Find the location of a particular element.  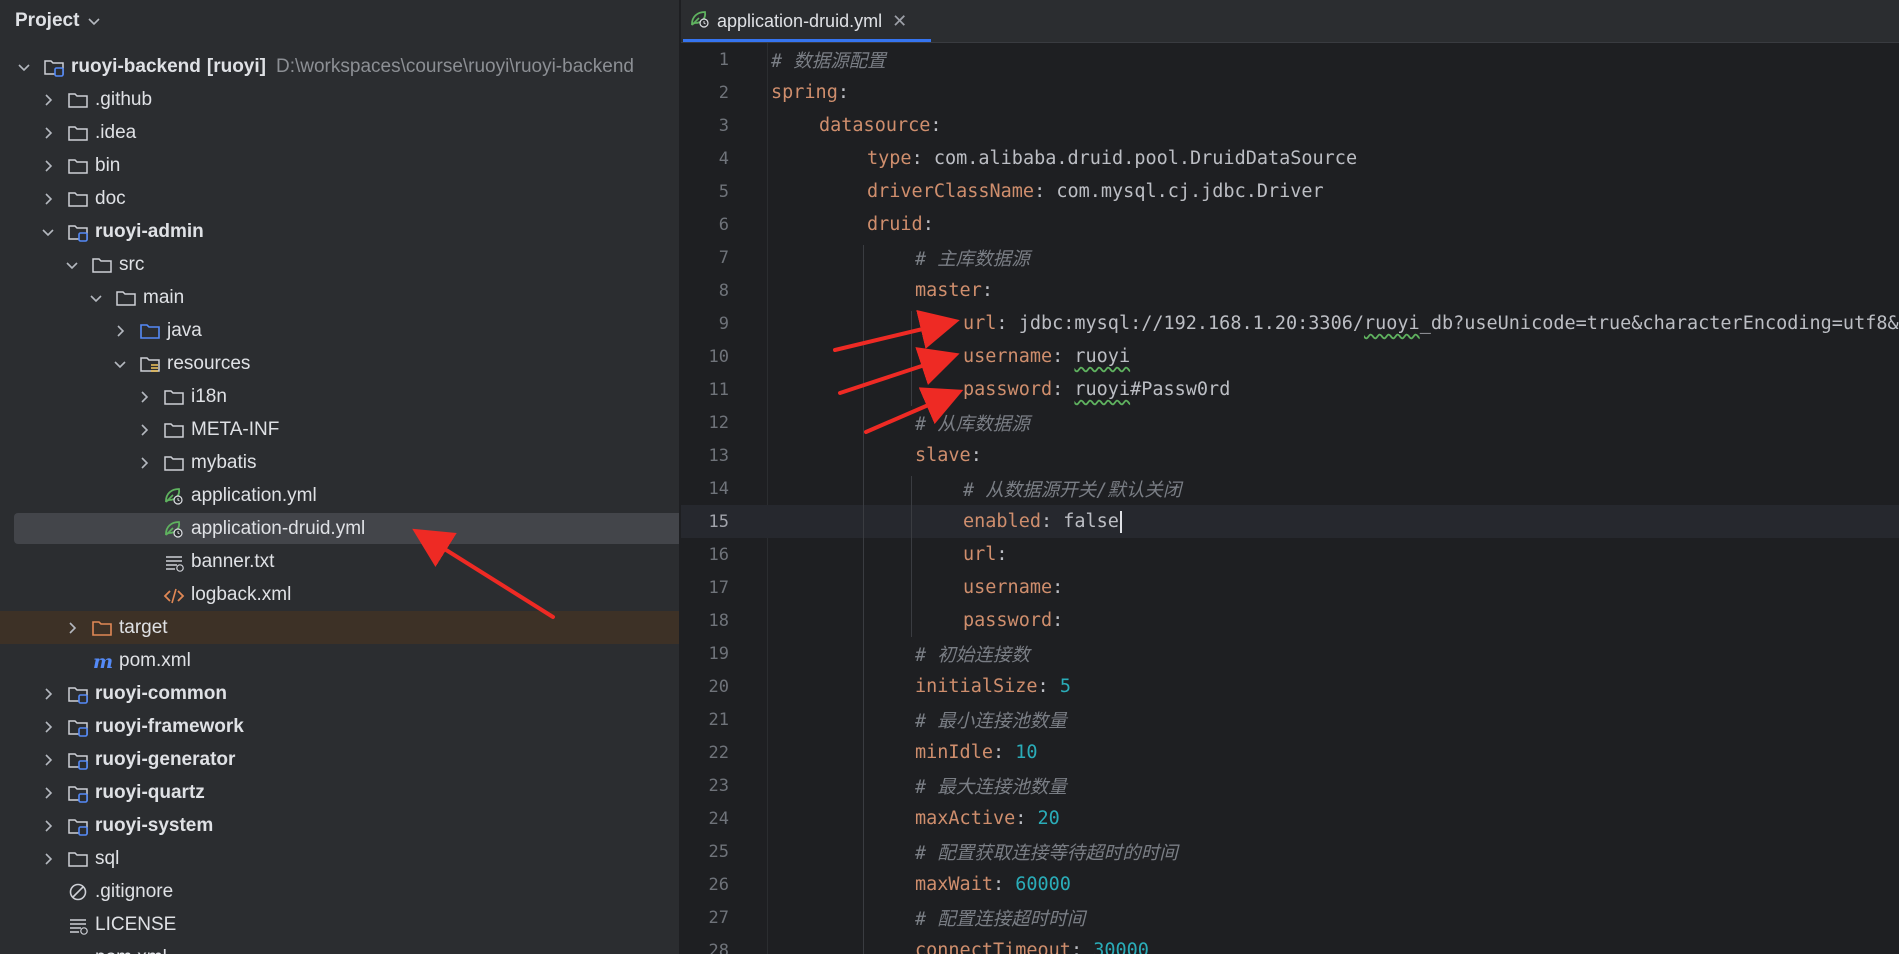

tree-node: mybatis is located at coordinates (339, 462).